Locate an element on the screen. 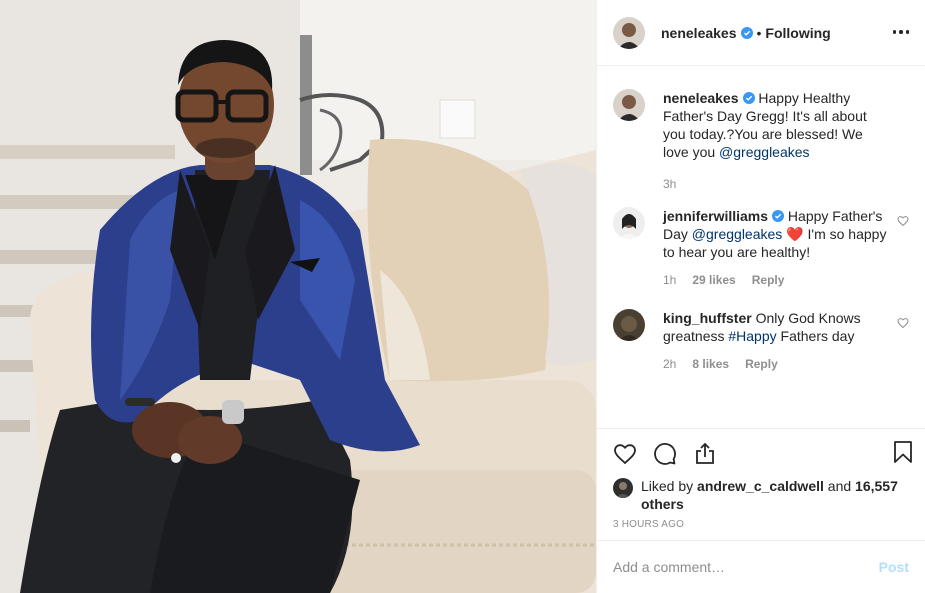 The image size is (925, 593). comment-time: 1h is located at coordinates (669, 280).